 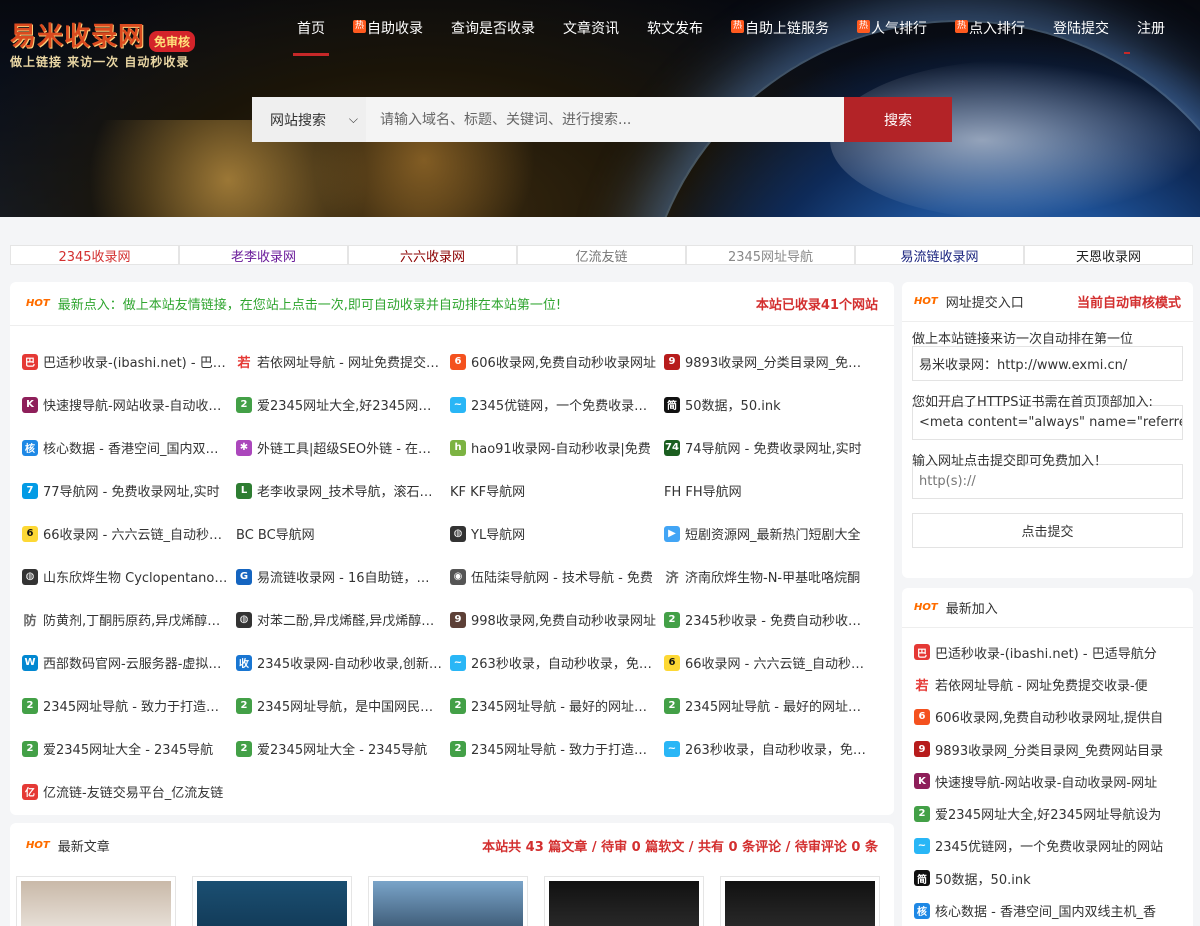 What do you see at coordinates (863, 26) in the screenshot?
I see `hot-tag-icon: 热` at bounding box center [863, 26].